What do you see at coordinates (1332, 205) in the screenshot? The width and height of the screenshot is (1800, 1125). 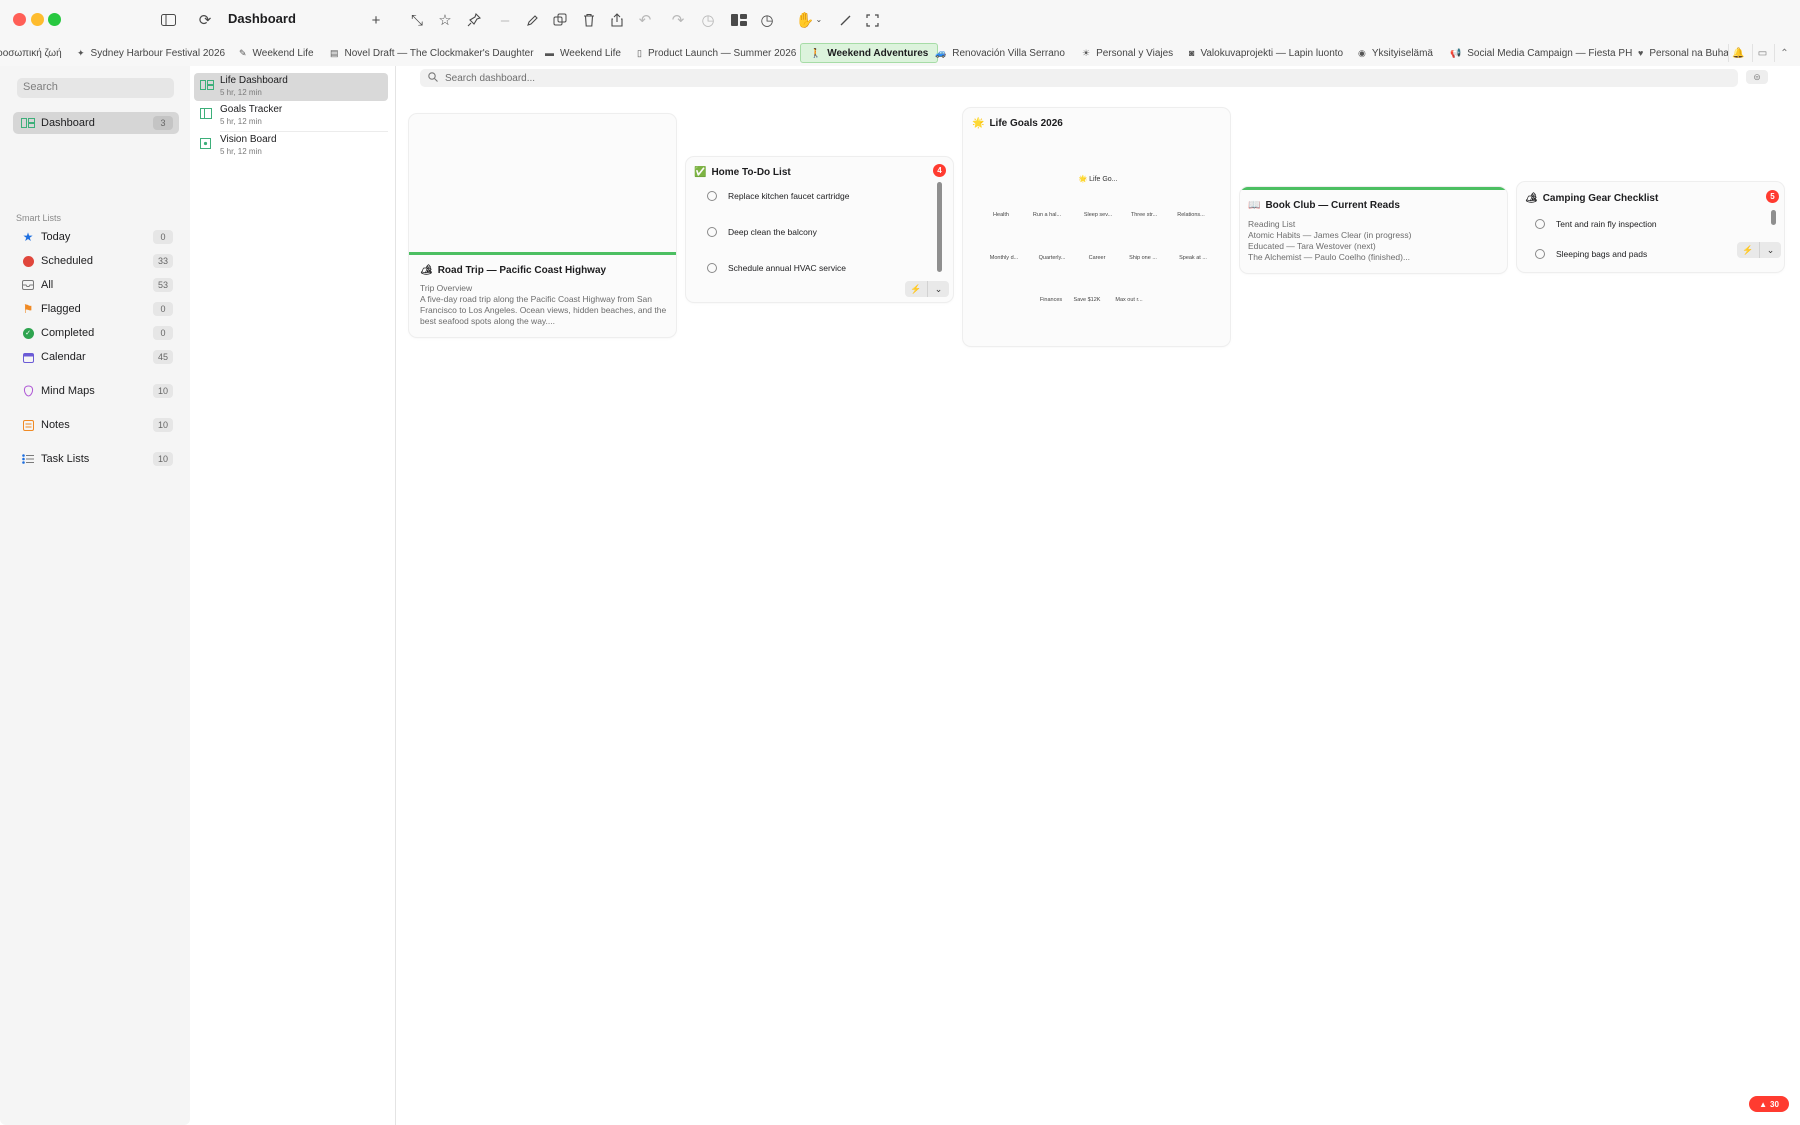 I see `card-title-text: Book Club — Current Reads` at bounding box center [1332, 205].